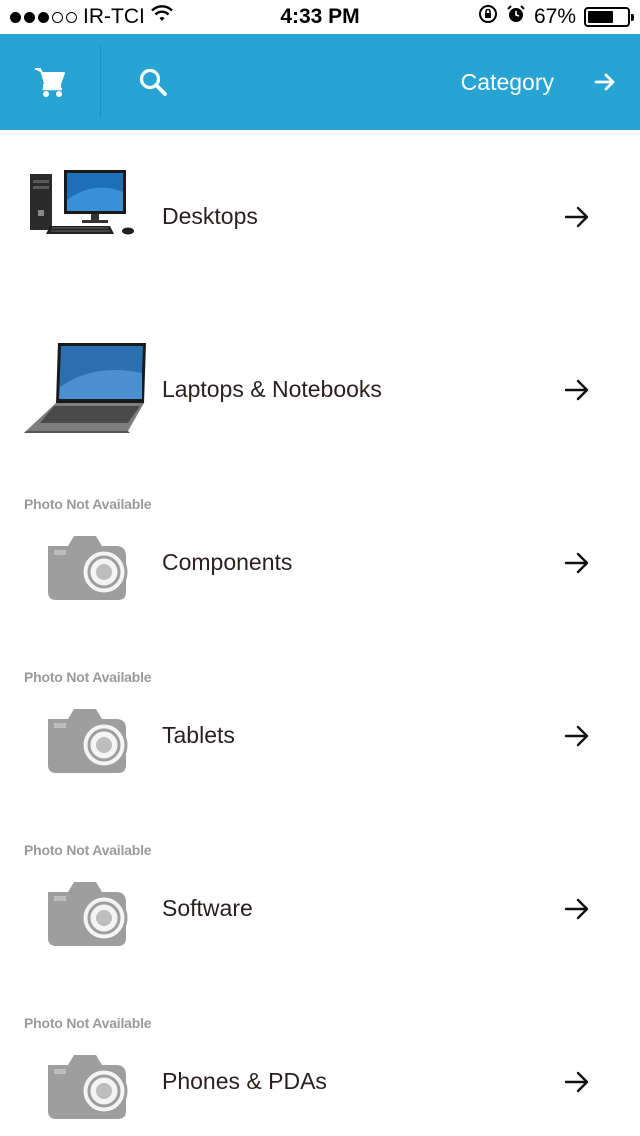 The width and height of the screenshot is (640, 1136). I want to click on status-bar: IR-TCI 4:33 PM 67%, so click(320, 17).